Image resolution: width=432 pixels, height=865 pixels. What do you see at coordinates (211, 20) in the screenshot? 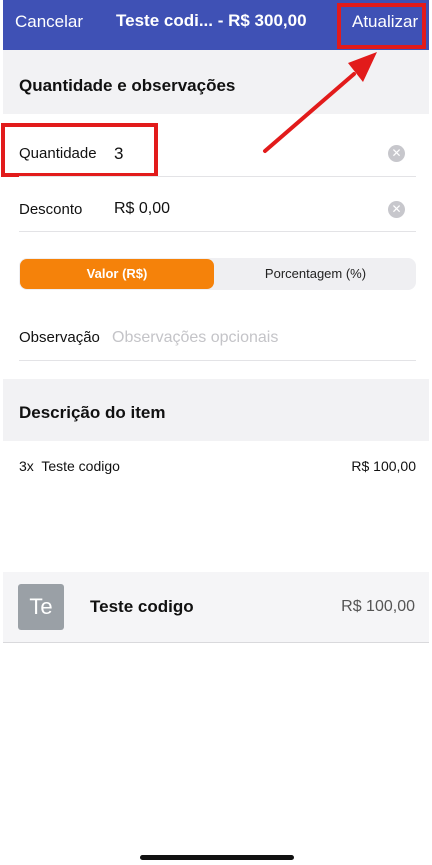
I see `page-title: Teste codi... - R$ 300,00` at bounding box center [211, 20].